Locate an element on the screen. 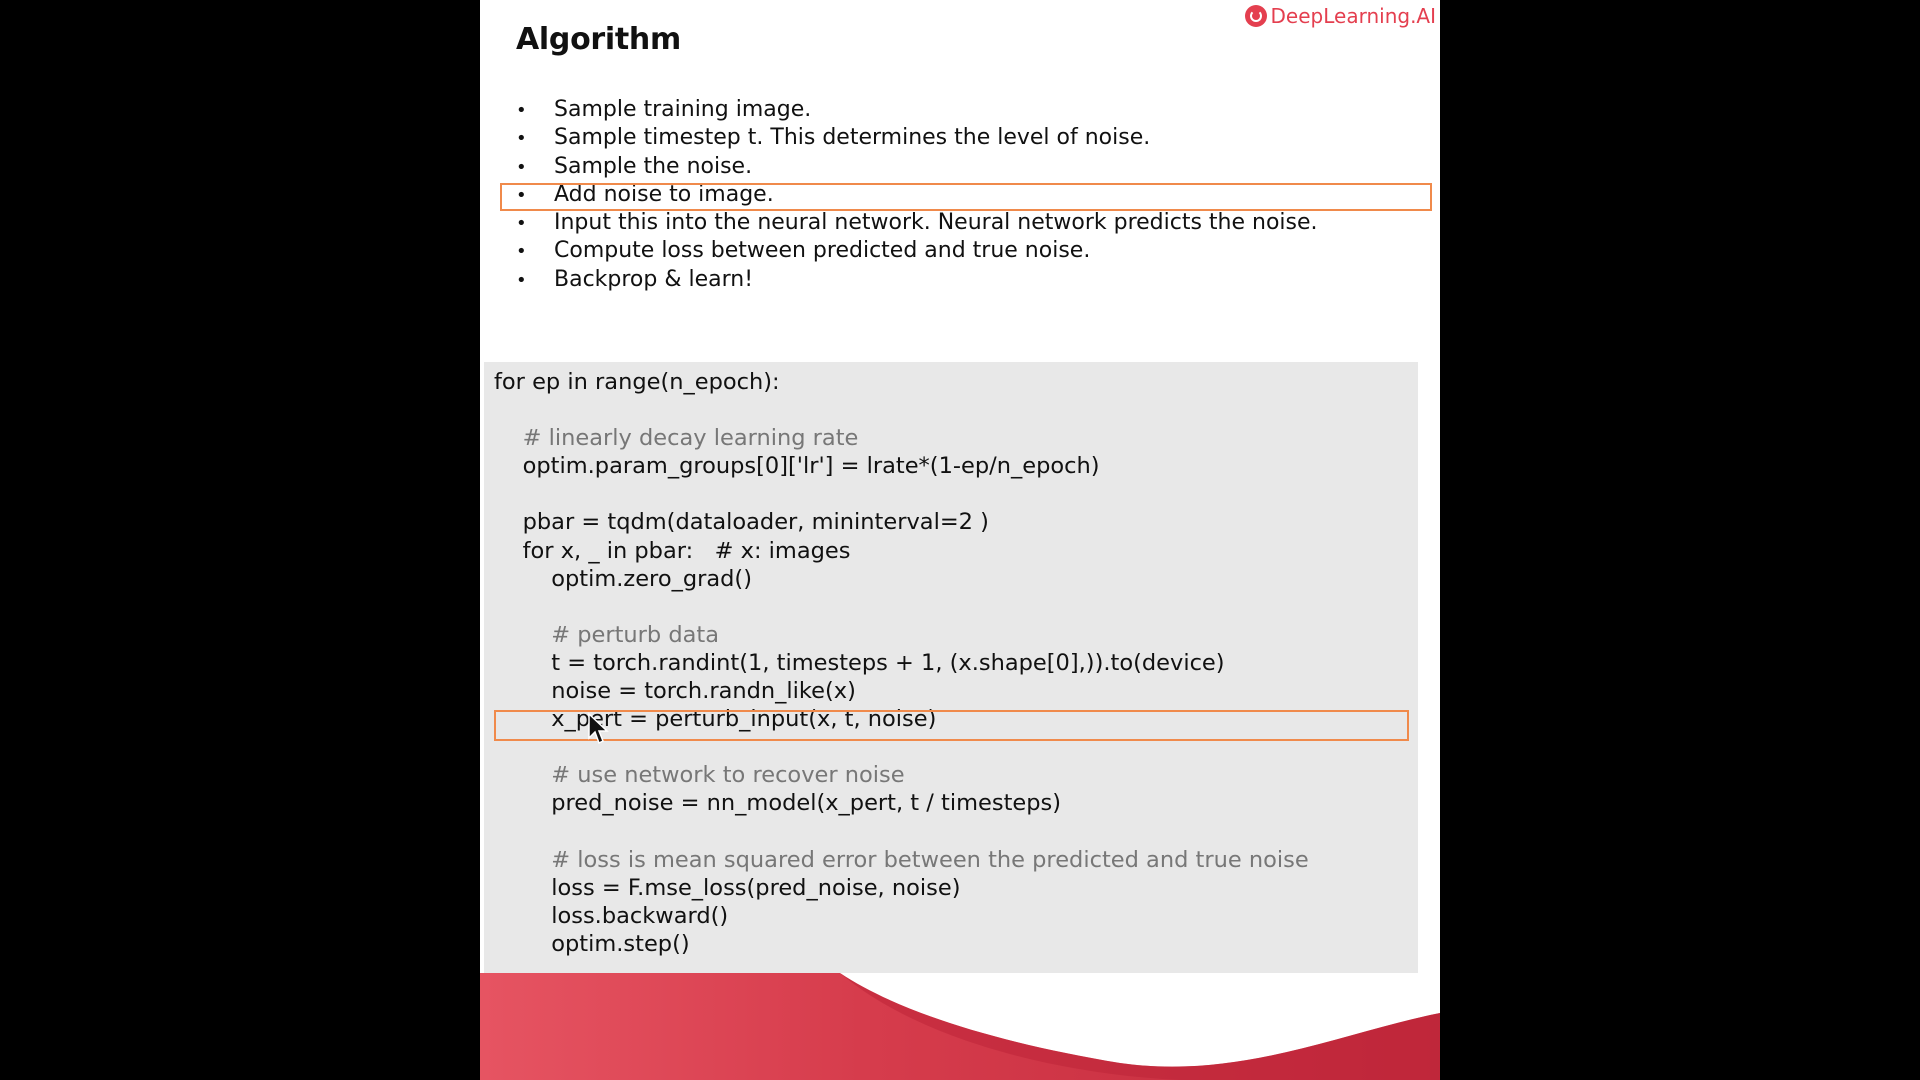 This screenshot has height=1080, width=1920. mouse-cursor-icon is located at coordinates (598, 728).